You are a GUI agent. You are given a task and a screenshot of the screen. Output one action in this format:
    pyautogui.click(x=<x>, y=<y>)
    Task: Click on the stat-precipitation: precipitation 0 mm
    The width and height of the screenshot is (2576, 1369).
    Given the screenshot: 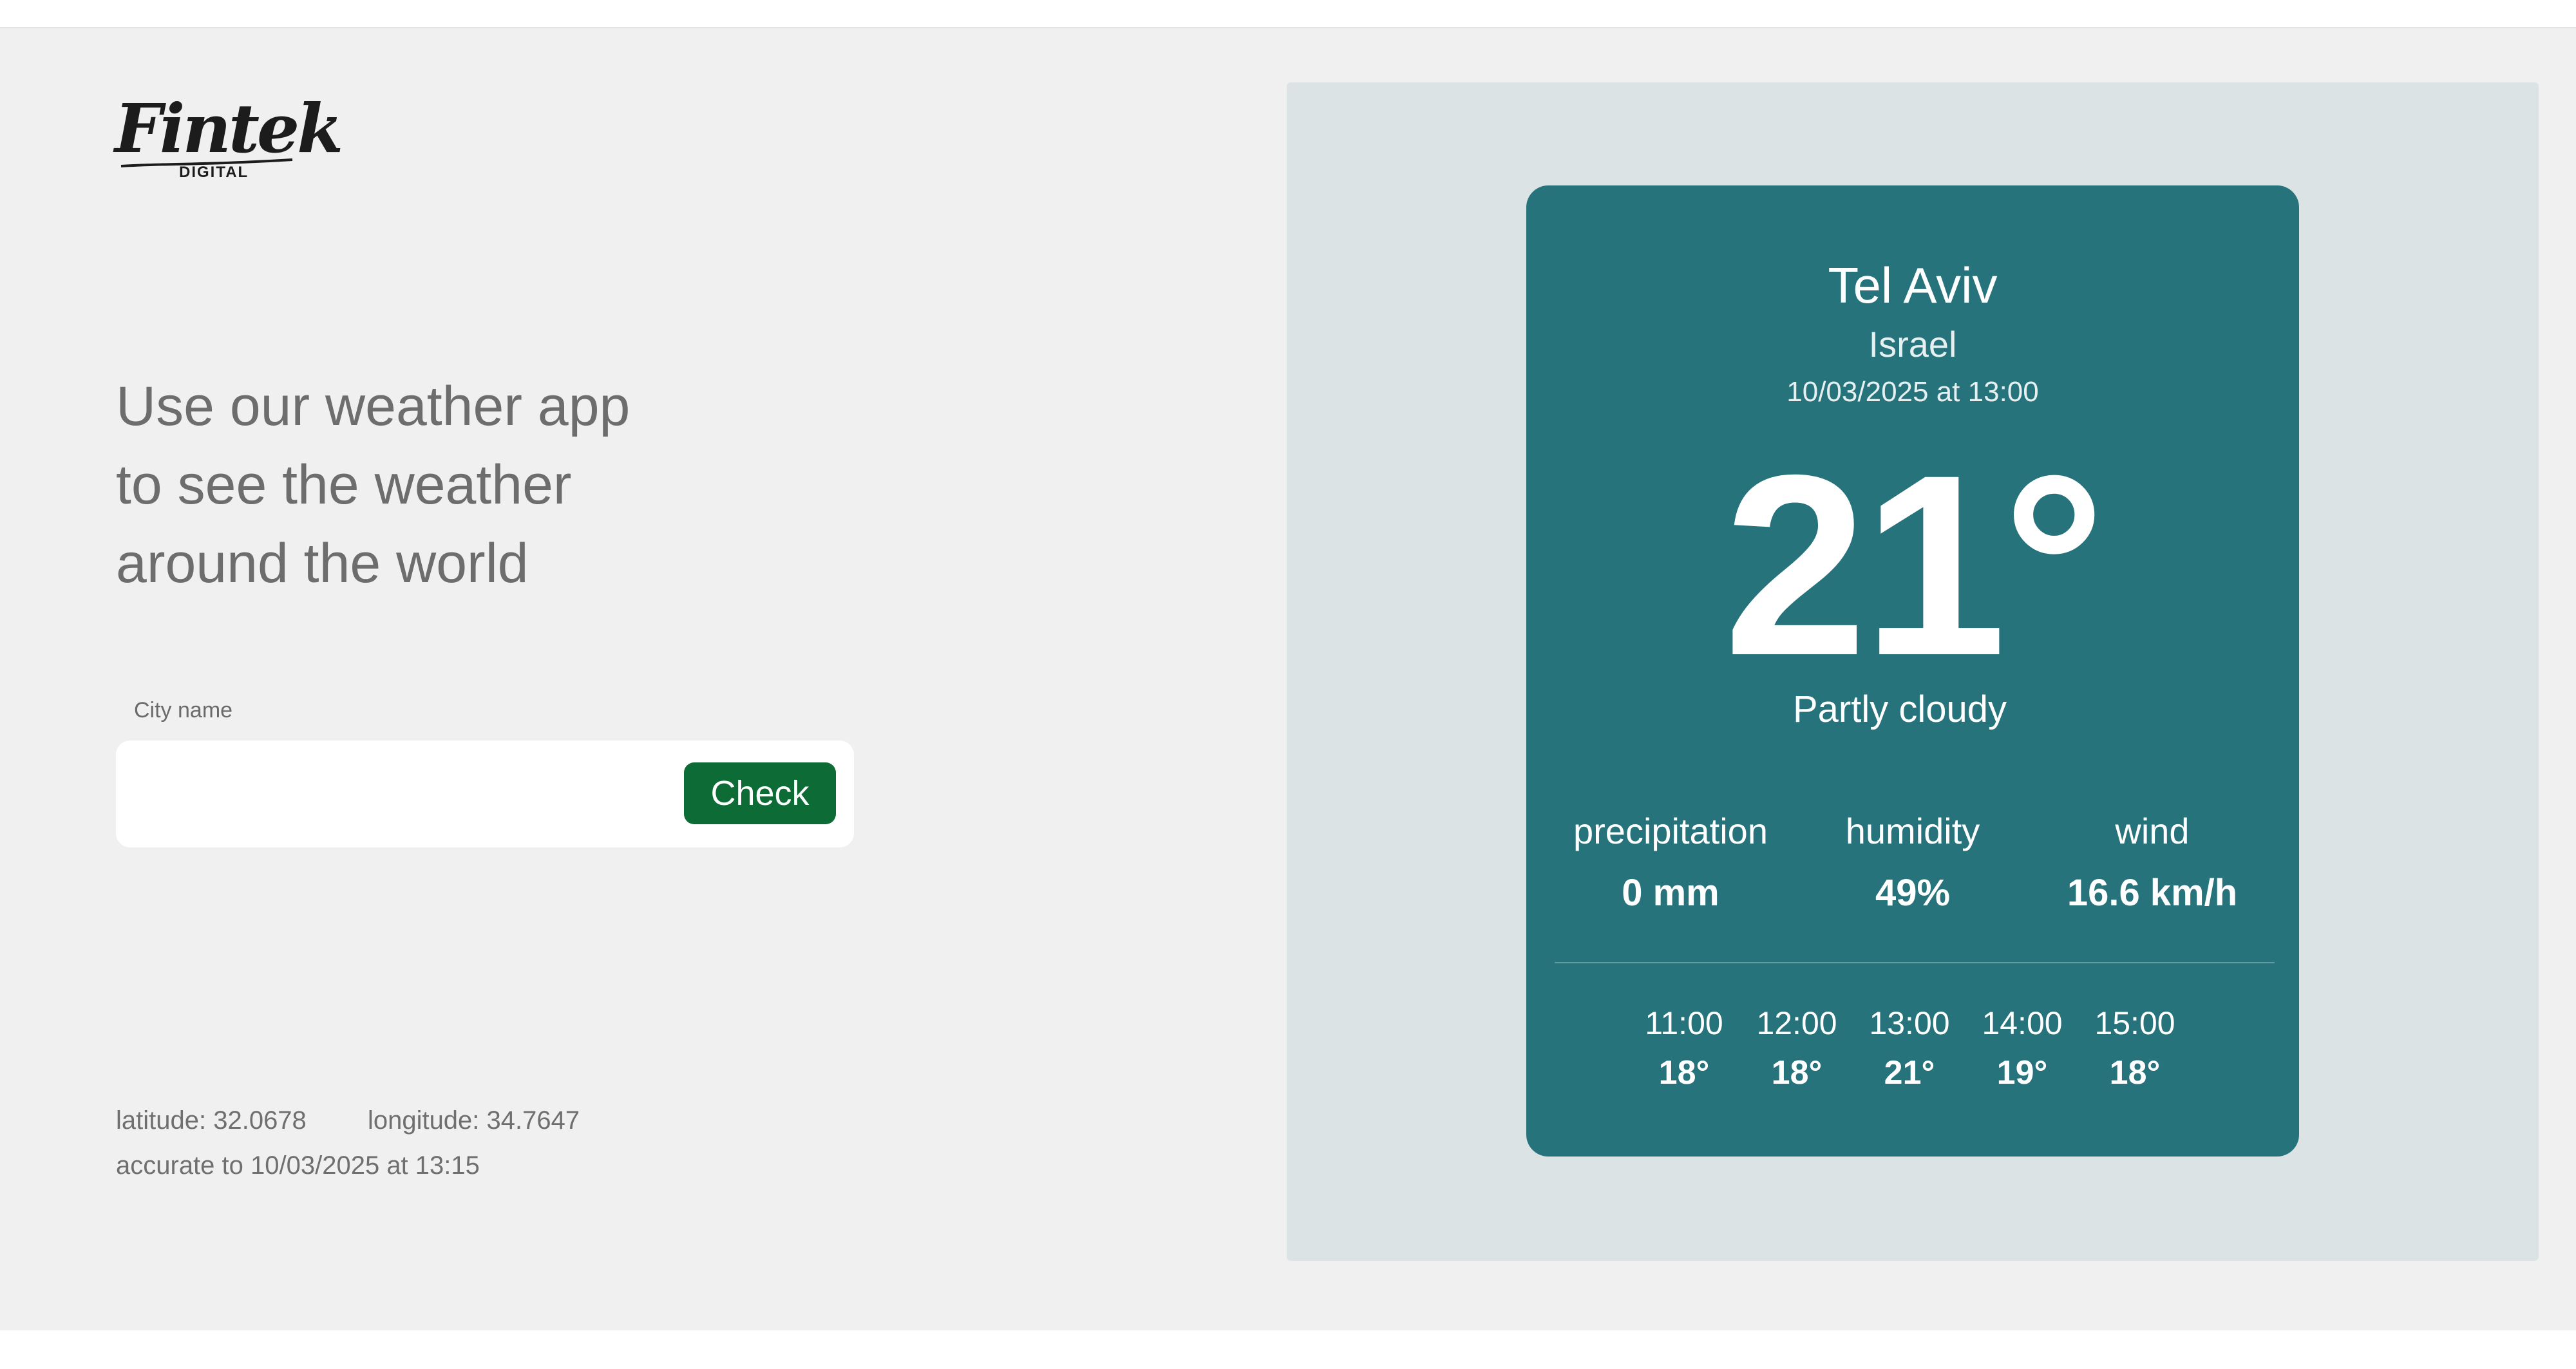 What is the action you would take?
    pyautogui.click(x=1671, y=862)
    